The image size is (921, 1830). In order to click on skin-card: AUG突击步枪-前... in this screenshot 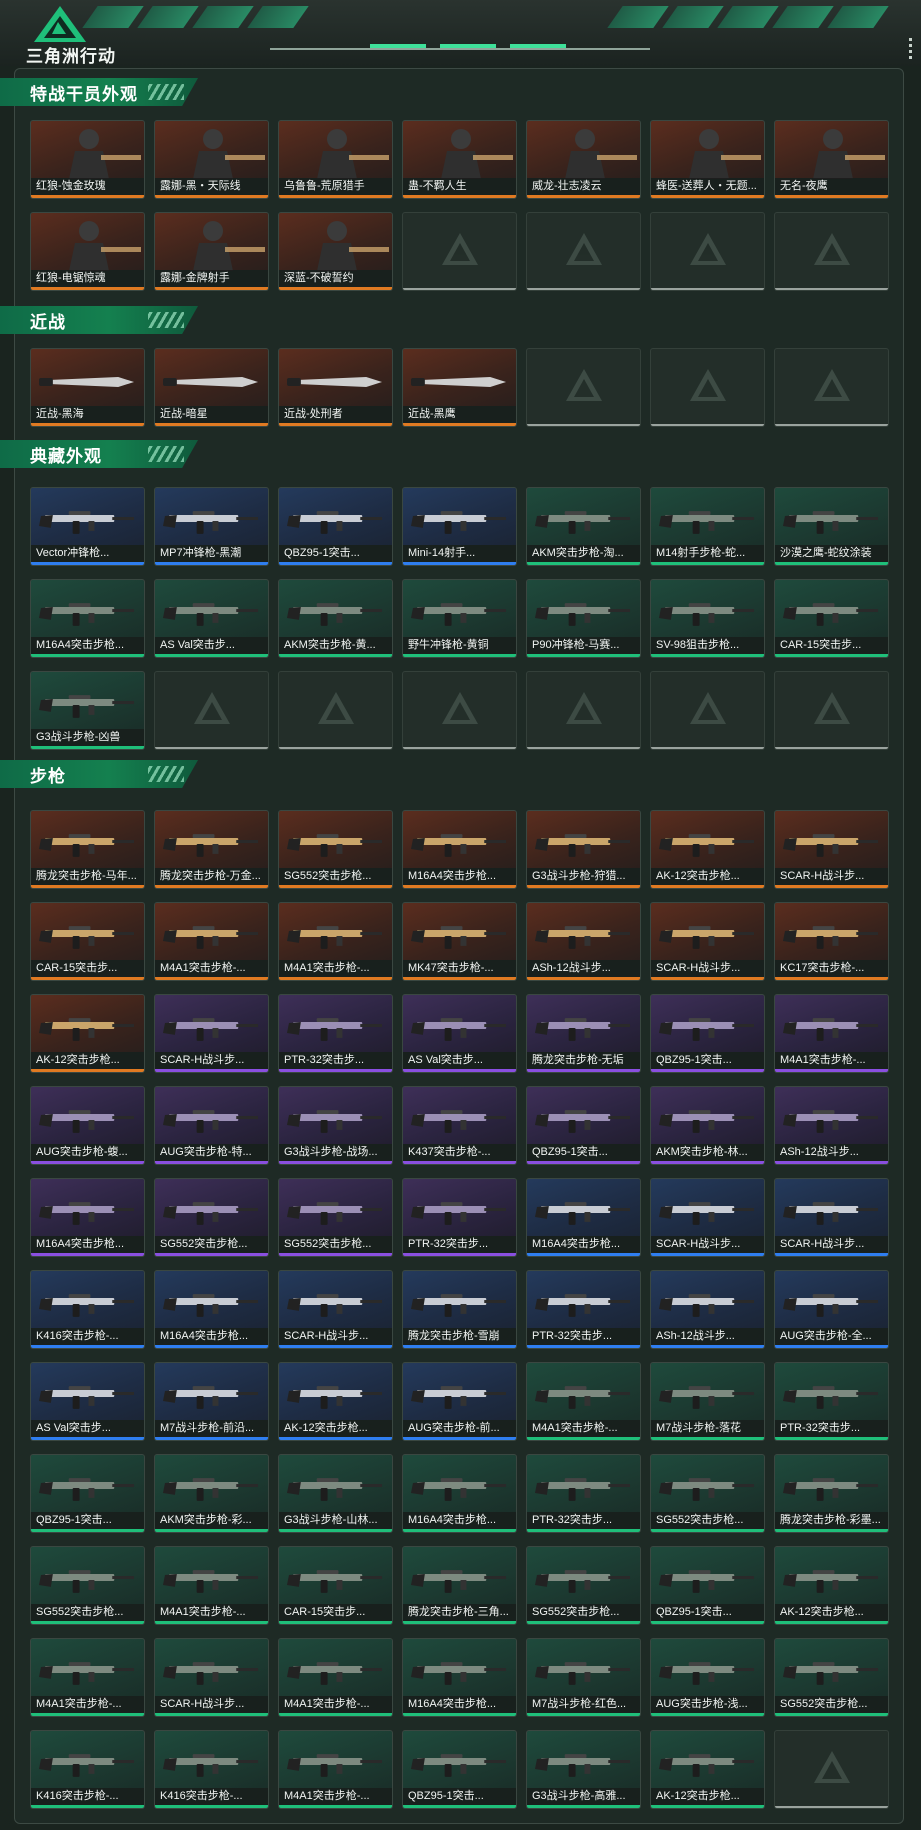, I will do `click(459, 1401)`.